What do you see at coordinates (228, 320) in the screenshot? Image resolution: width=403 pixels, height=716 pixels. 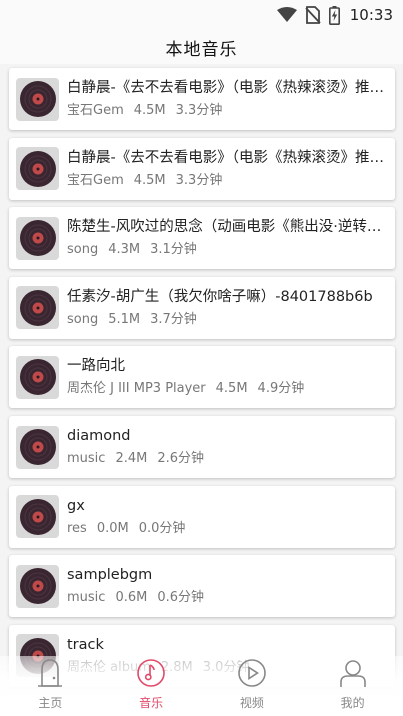 I see `song-meta: song 5.1M 3.7分钟` at bounding box center [228, 320].